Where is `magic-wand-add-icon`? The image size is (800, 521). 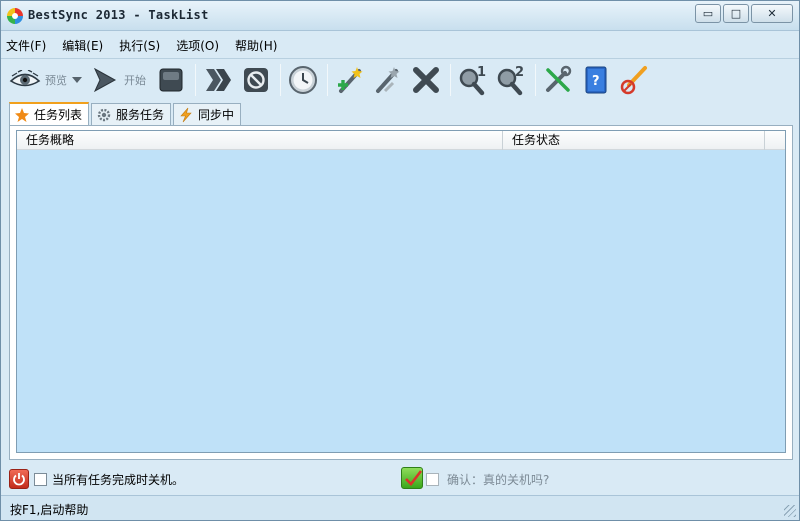
magic-wand-add-icon is located at coordinates (350, 80).